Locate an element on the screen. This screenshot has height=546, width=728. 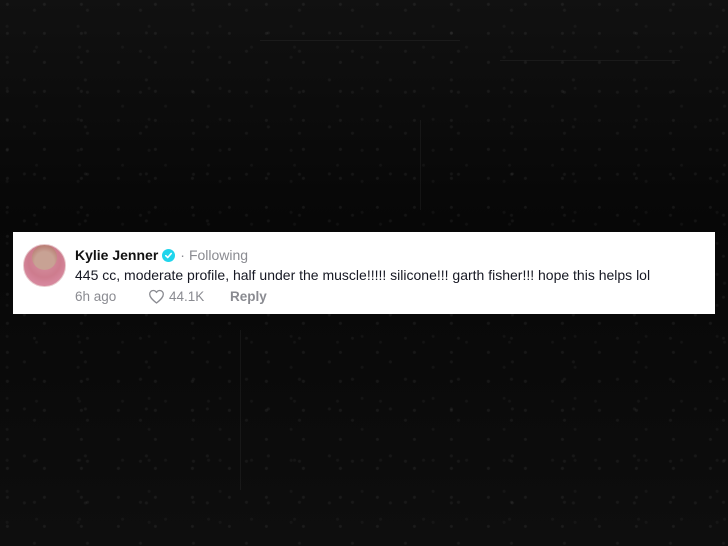
avatar-image is located at coordinates (44, 265).